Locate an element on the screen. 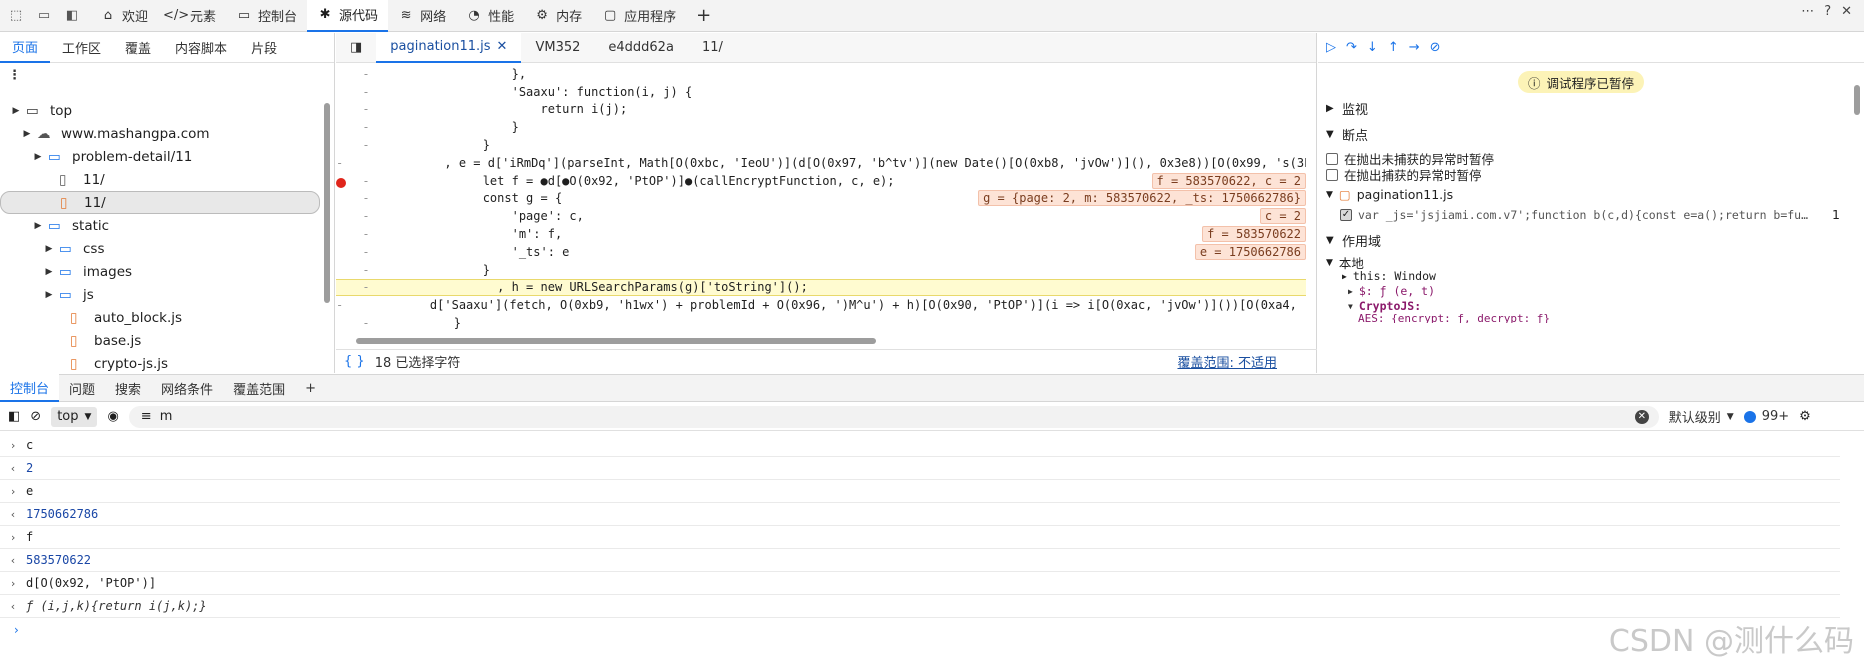  console-entry: ‹ 2 is located at coordinates (920, 468).